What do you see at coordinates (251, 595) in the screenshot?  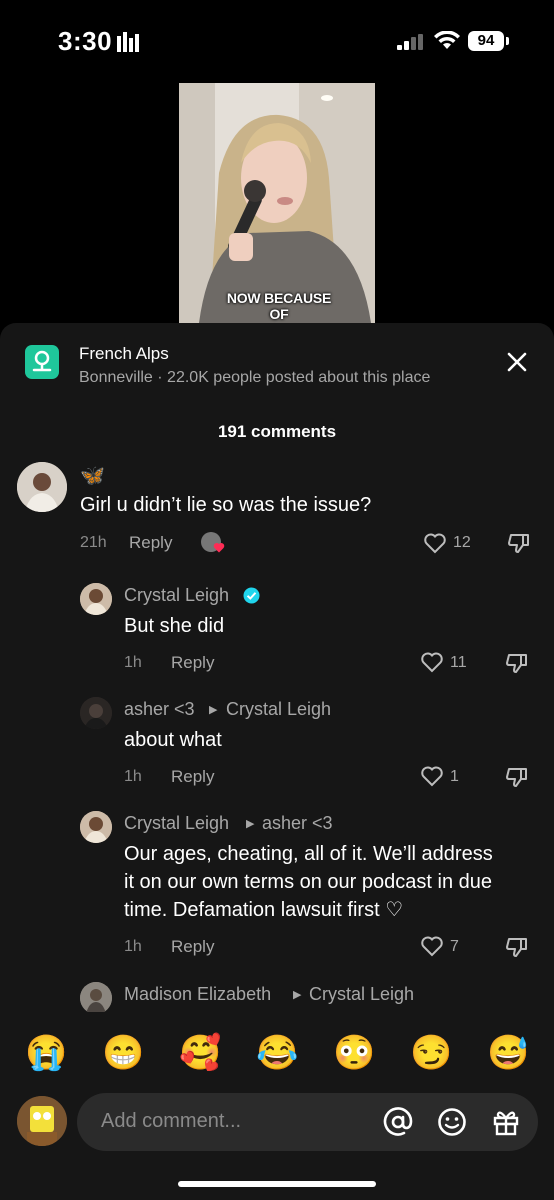 I see `verified-badge-icon` at bounding box center [251, 595].